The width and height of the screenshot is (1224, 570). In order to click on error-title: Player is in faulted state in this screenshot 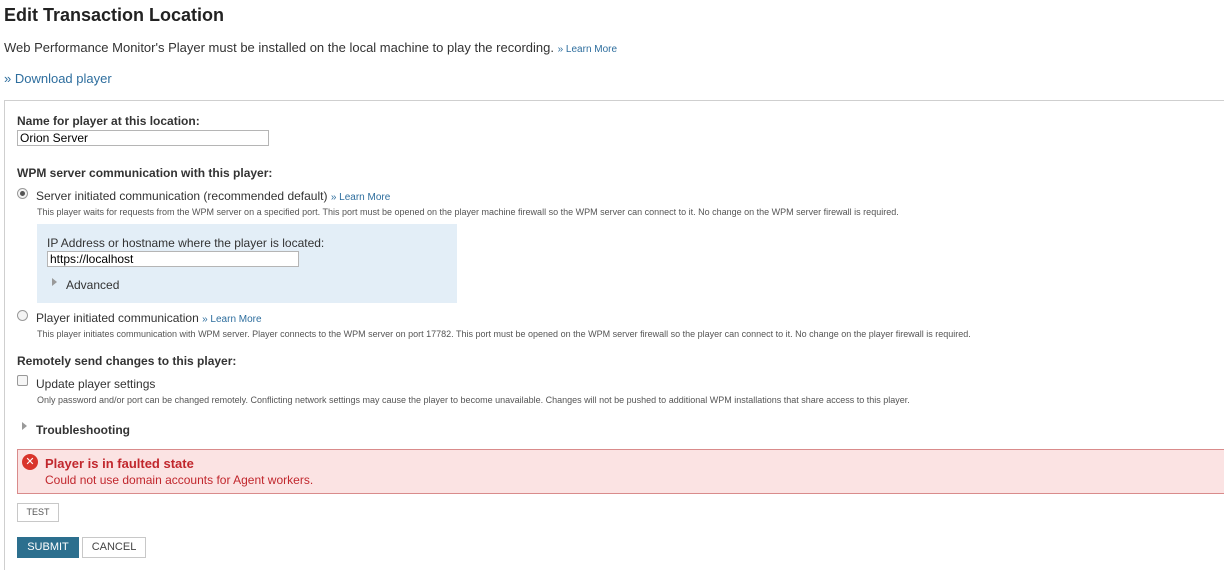, I will do `click(119, 463)`.